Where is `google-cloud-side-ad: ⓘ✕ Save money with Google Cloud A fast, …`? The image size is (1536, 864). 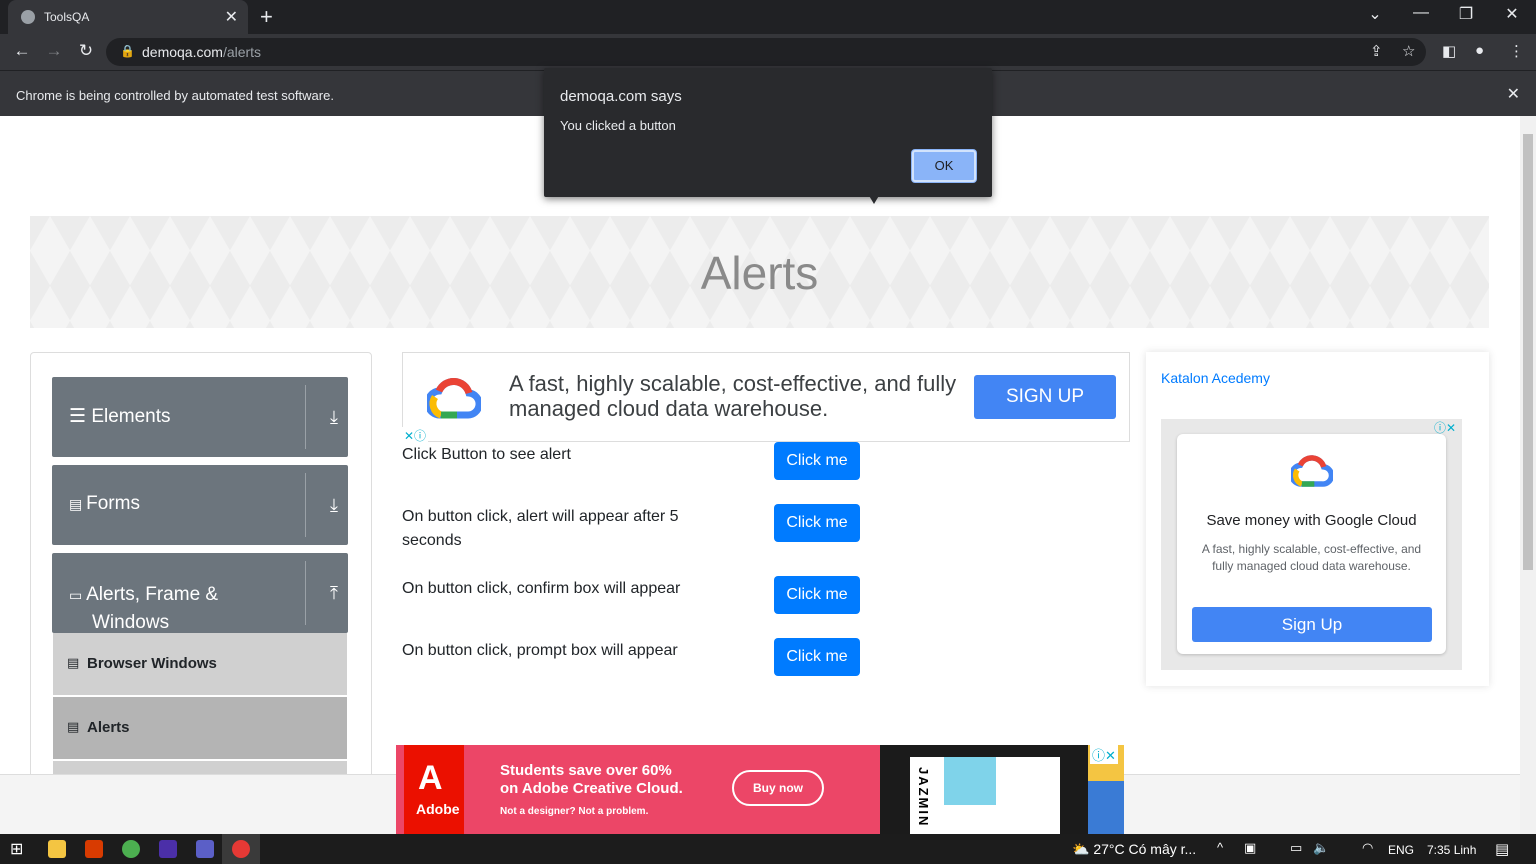 google-cloud-side-ad: ⓘ✕ Save money with Google Cloud A fast, … is located at coordinates (1311, 544).